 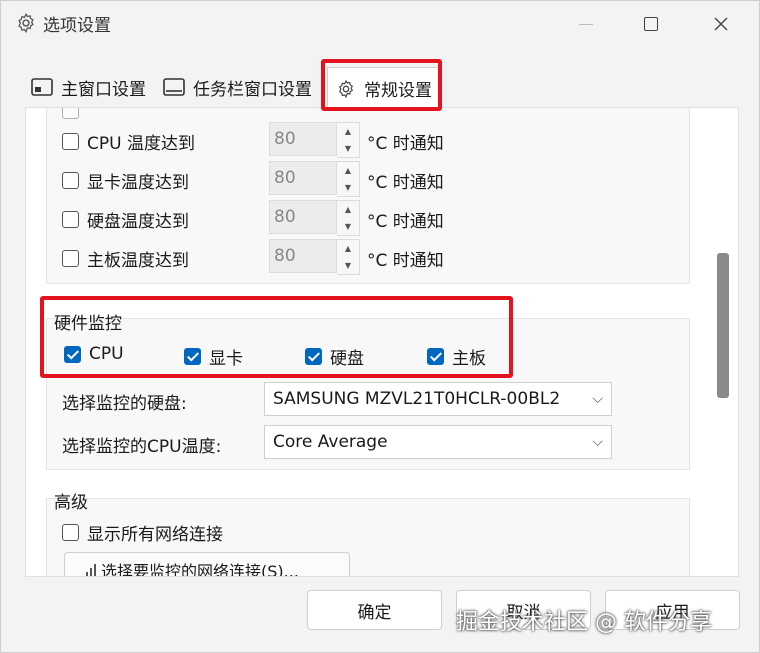 I want to click on ok-button: 确定, so click(x=374, y=610).